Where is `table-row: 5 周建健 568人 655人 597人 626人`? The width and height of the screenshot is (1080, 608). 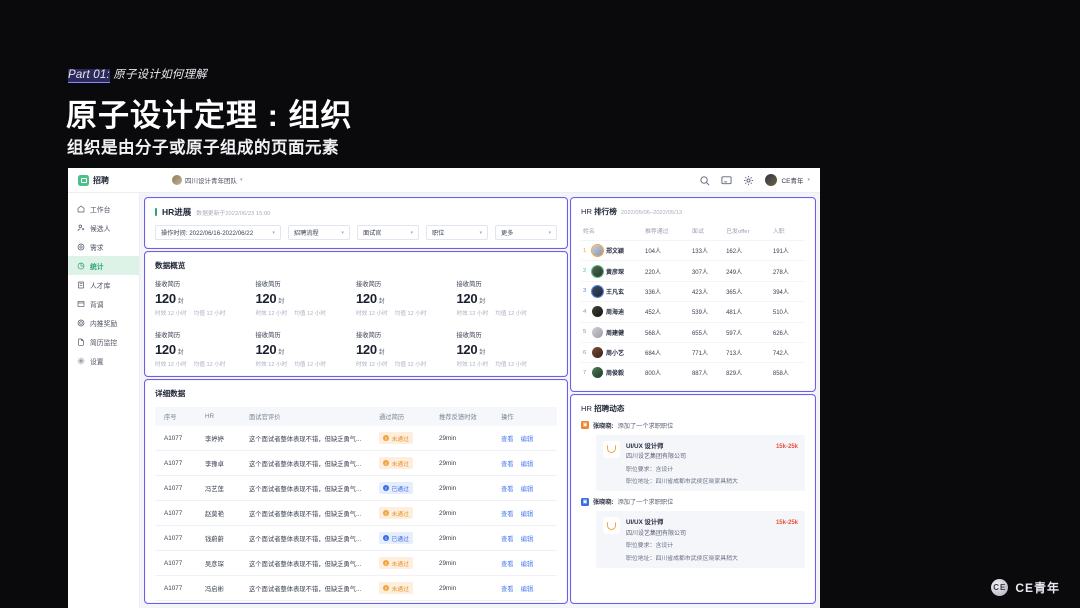
table-row: 5 周建健 568人 655人 597人 626人 is located at coordinates (693, 332).